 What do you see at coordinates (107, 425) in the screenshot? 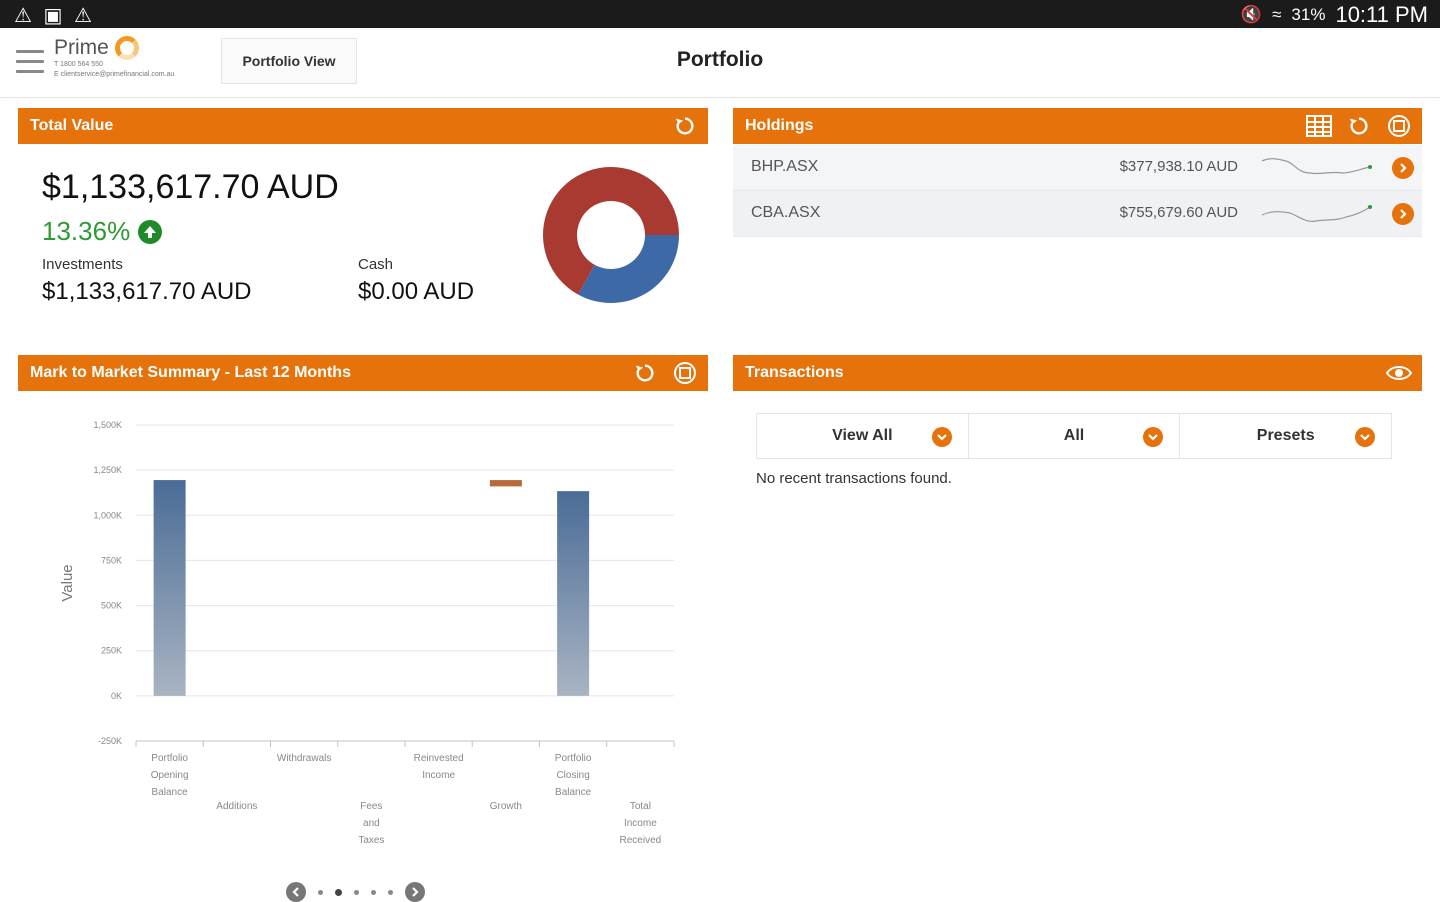
I see `y-tick-label: 1,500K` at bounding box center [107, 425].